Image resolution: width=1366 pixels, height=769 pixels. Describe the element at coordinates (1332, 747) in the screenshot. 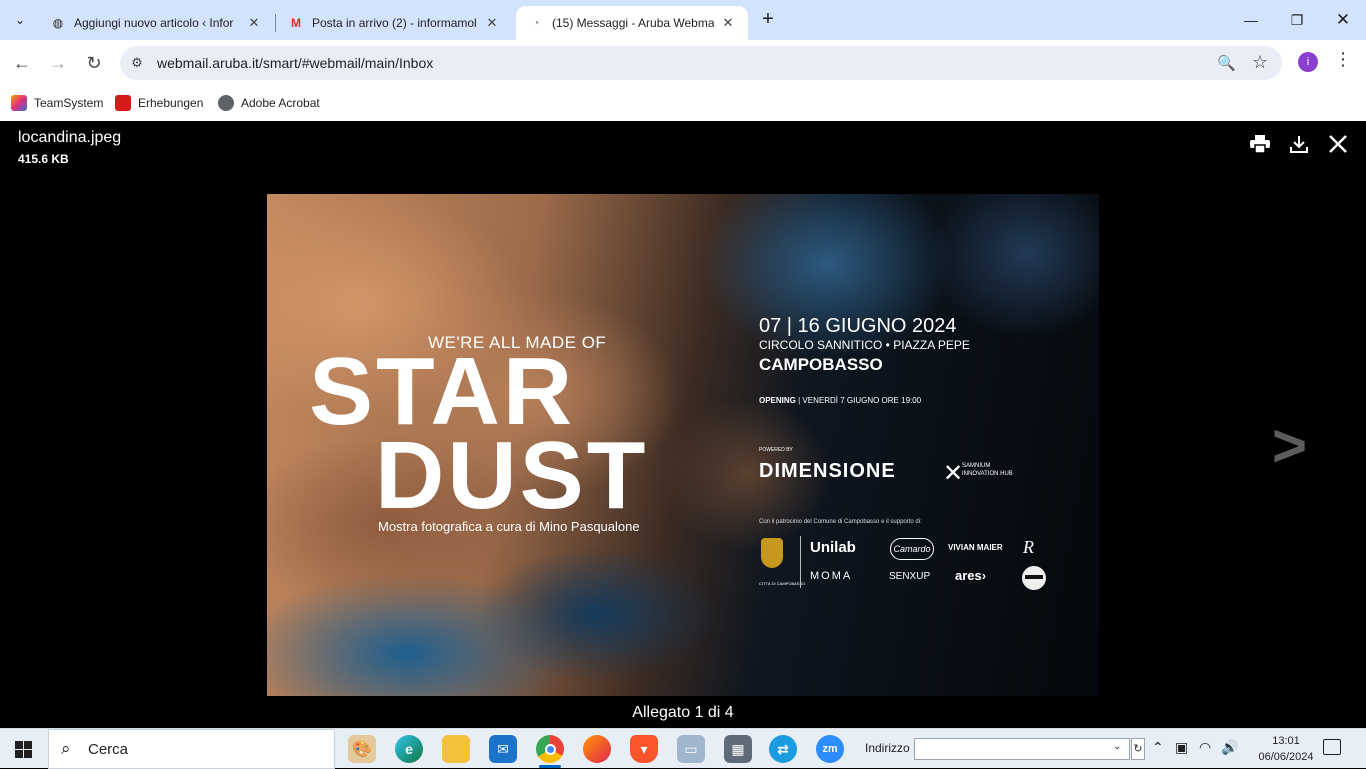

I see `notification-icon` at that location.